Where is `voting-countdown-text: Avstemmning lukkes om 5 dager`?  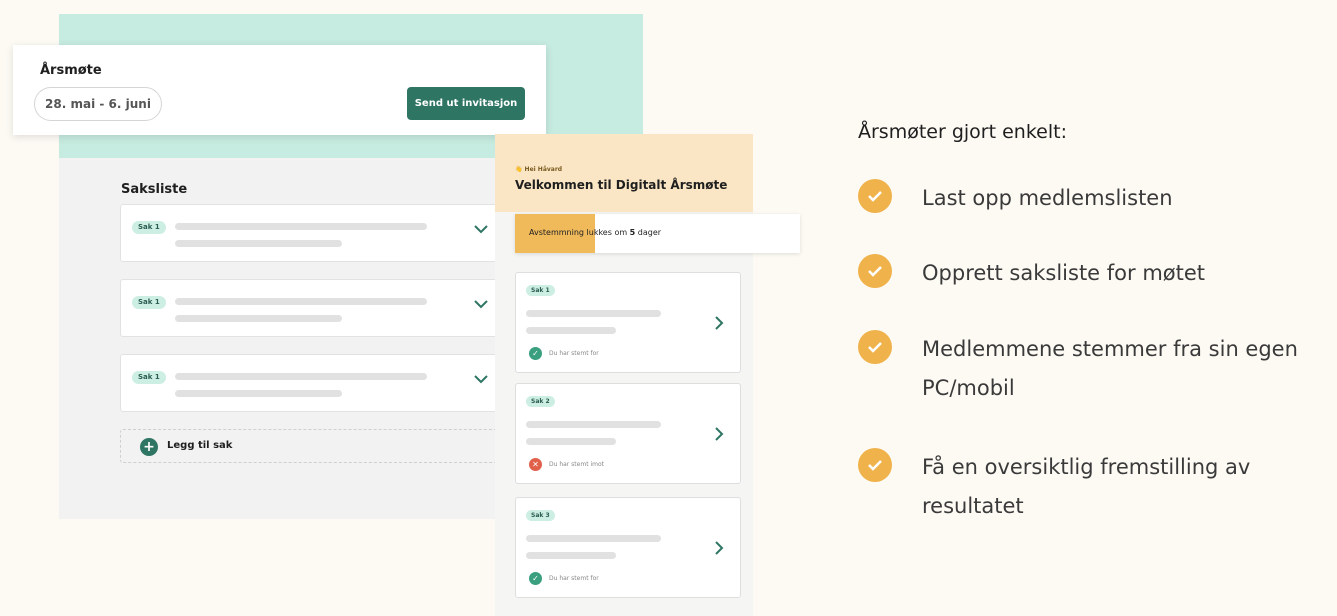
voting-countdown-text: Avstemmning lukkes om 5 dager is located at coordinates (595, 232).